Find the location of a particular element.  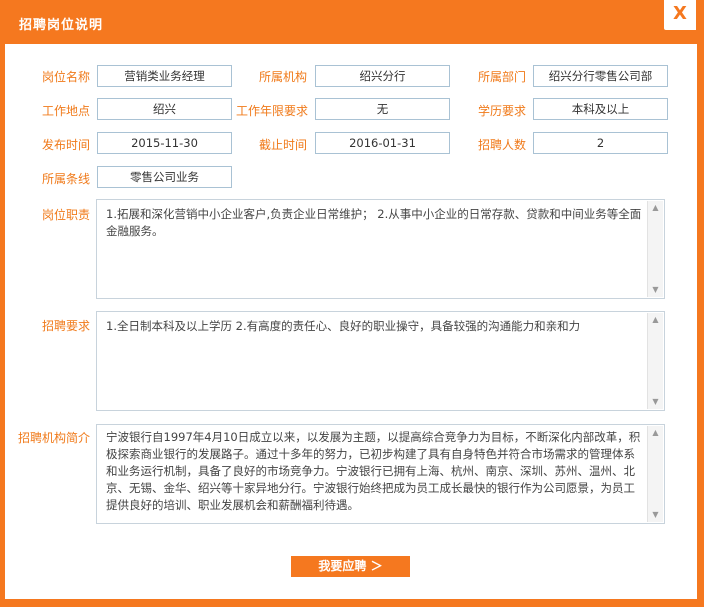

apply-button: 我要应聘 ＞ is located at coordinates (350, 566).